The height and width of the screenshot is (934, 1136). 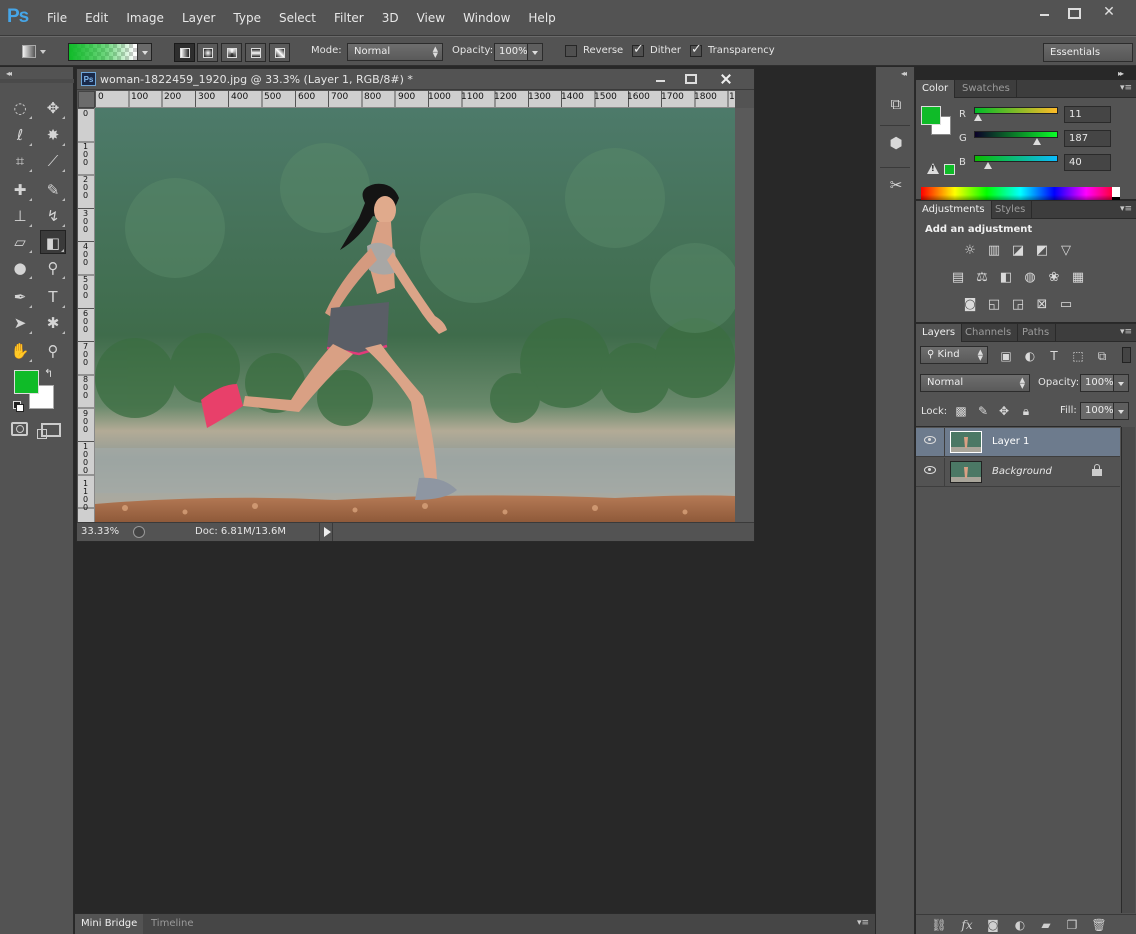 I want to click on black-white-icon: ◧, so click(x=1006, y=278).